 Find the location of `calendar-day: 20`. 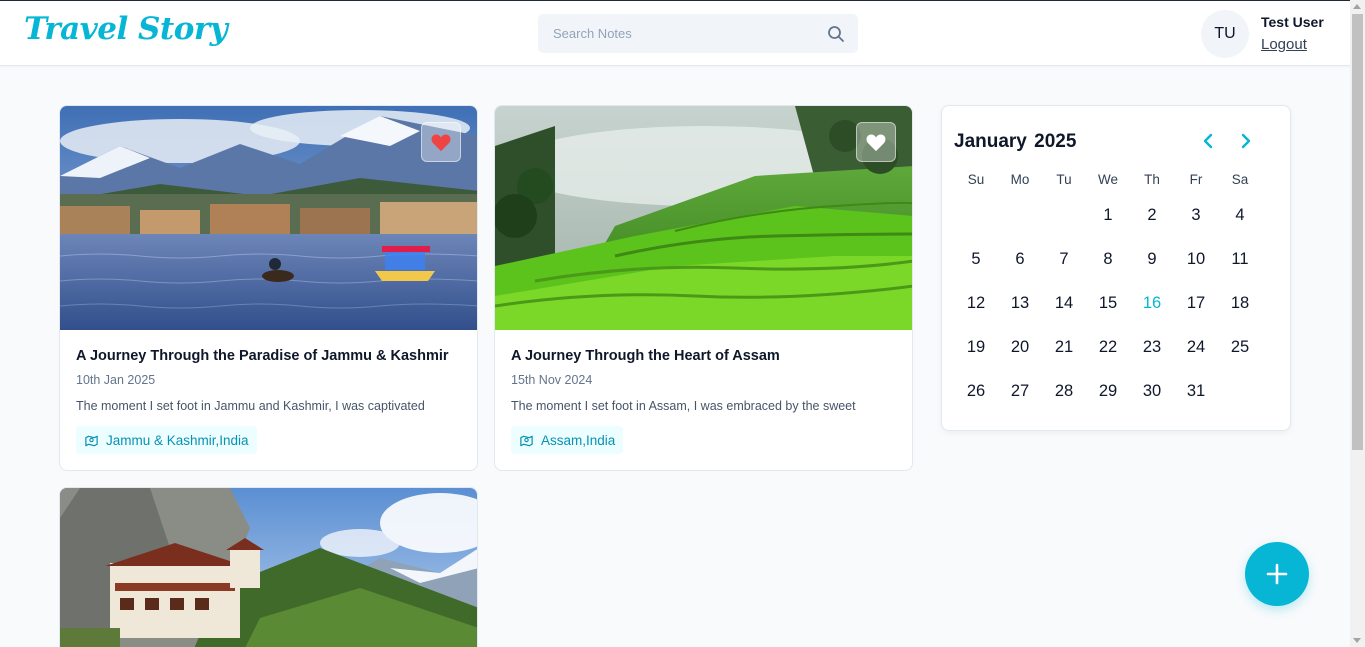

calendar-day: 20 is located at coordinates (1020, 347).